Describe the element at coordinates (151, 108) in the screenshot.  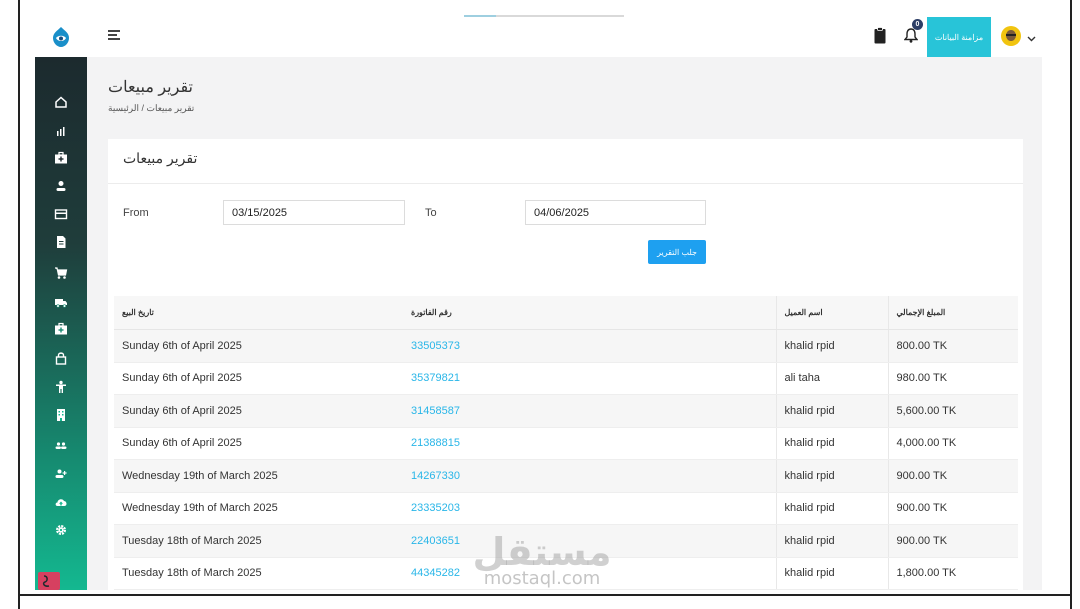
I see `breadcrumb: تقرير مبيعات / الرئيسية` at that location.